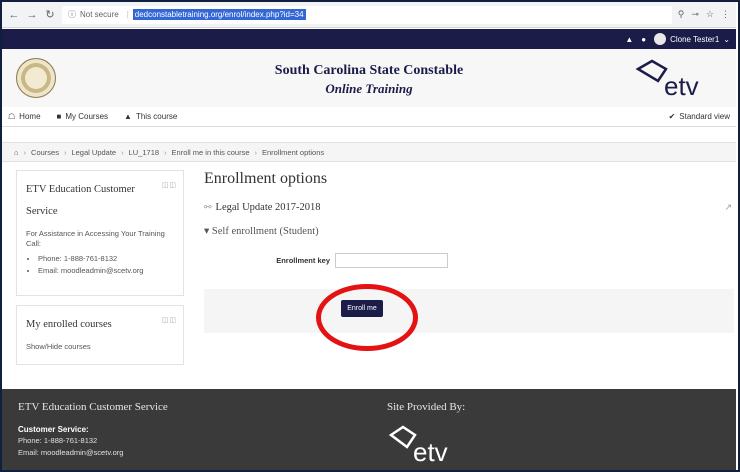 This screenshot has height=472, width=740. I want to click on contact-phone: Phone: 1-888-761-8132, so click(106, 259).